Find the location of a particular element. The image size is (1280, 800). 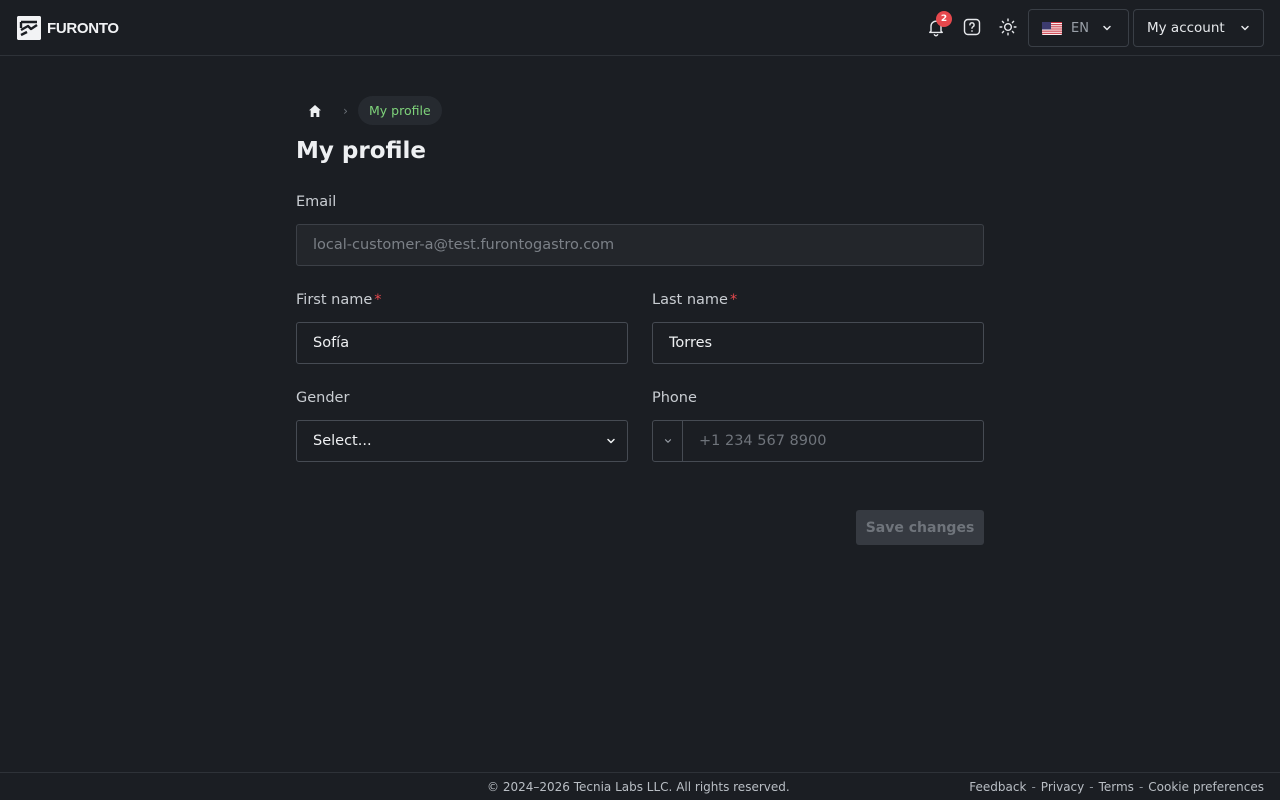

language-selector: EN is located at coordinates (1078, 28).